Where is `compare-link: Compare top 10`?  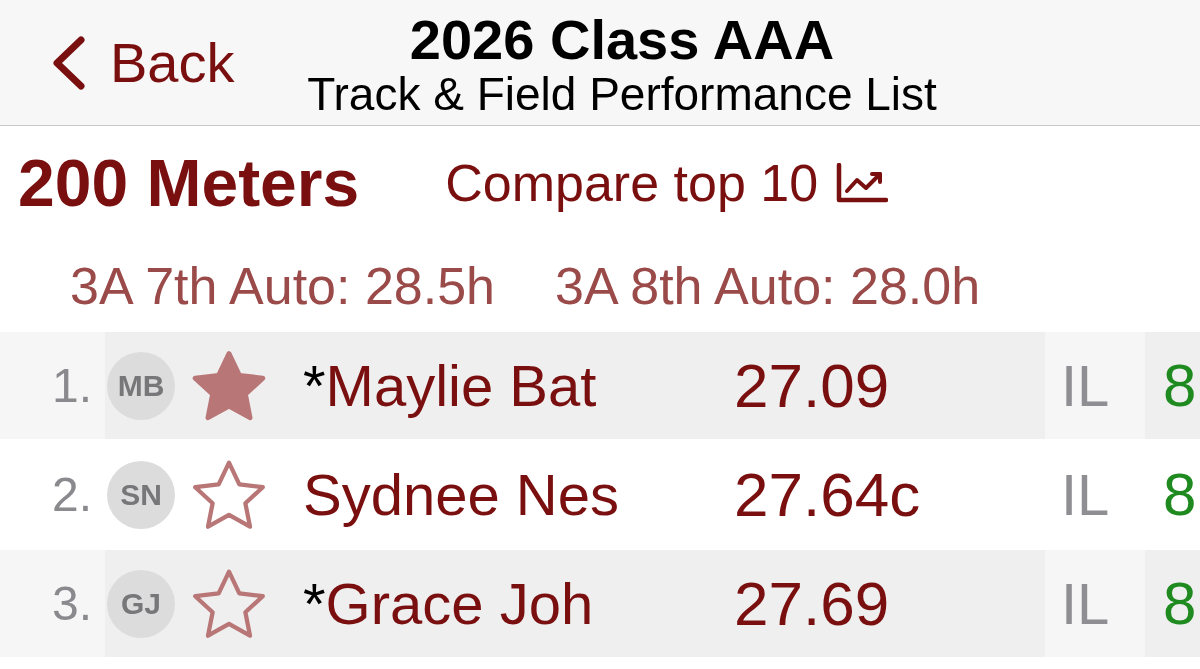 compare-link: Compare top 10 is located at coordinates (667, 183).